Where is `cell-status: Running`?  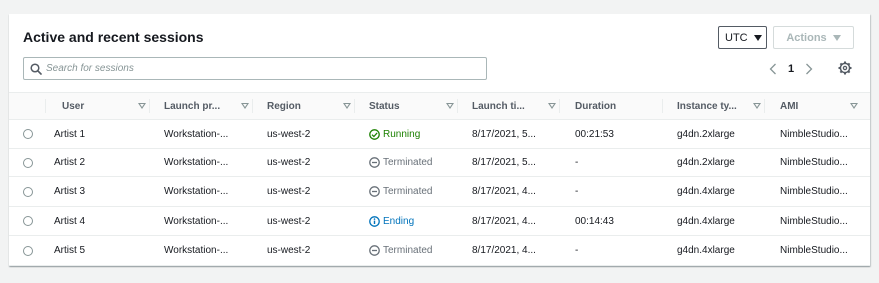 cell-status: Running is located at coordinates (416, 134).